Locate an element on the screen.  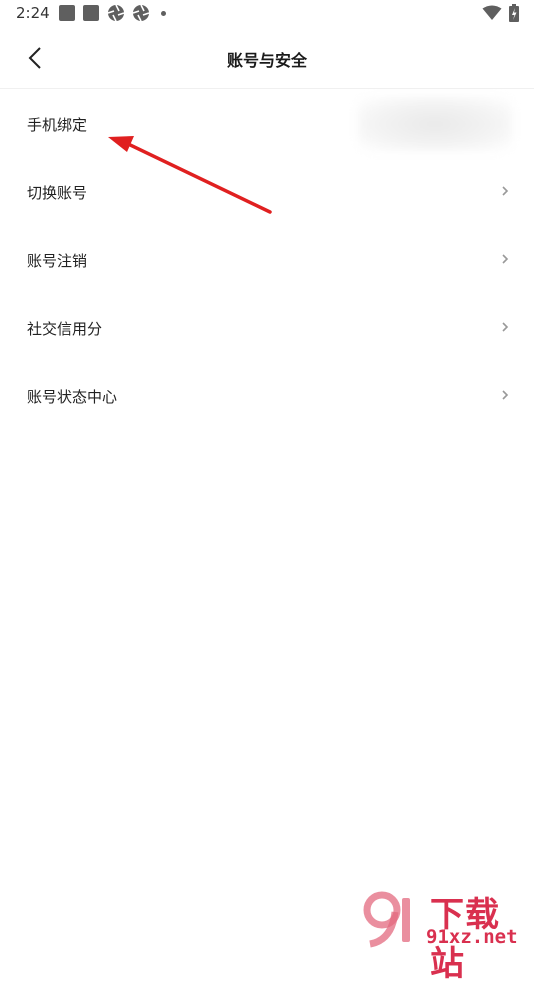
list-item-label: 社交信用分 is located at coordinates (65, 329).